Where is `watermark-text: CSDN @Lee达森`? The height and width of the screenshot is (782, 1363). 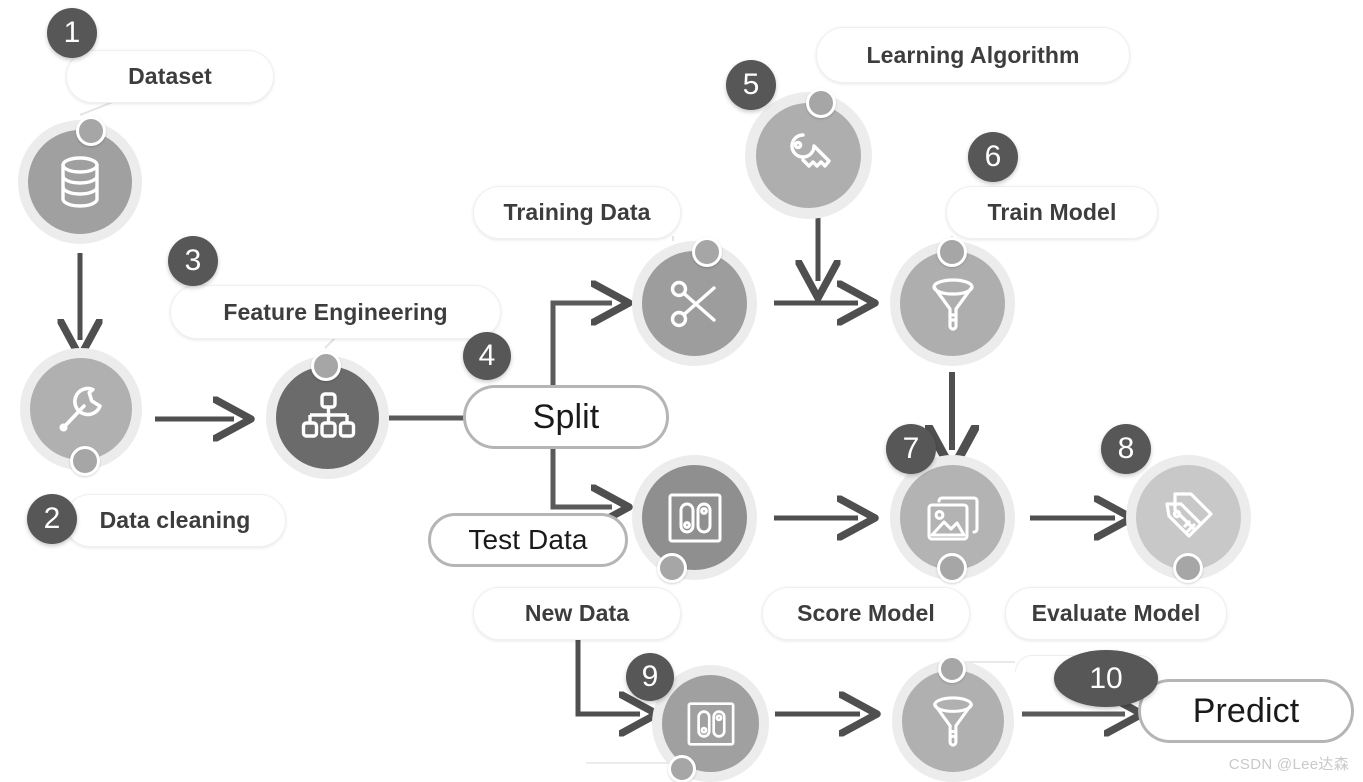
watermark-text: CSDN @Lee达森 is located at coordinates (1288, 764).